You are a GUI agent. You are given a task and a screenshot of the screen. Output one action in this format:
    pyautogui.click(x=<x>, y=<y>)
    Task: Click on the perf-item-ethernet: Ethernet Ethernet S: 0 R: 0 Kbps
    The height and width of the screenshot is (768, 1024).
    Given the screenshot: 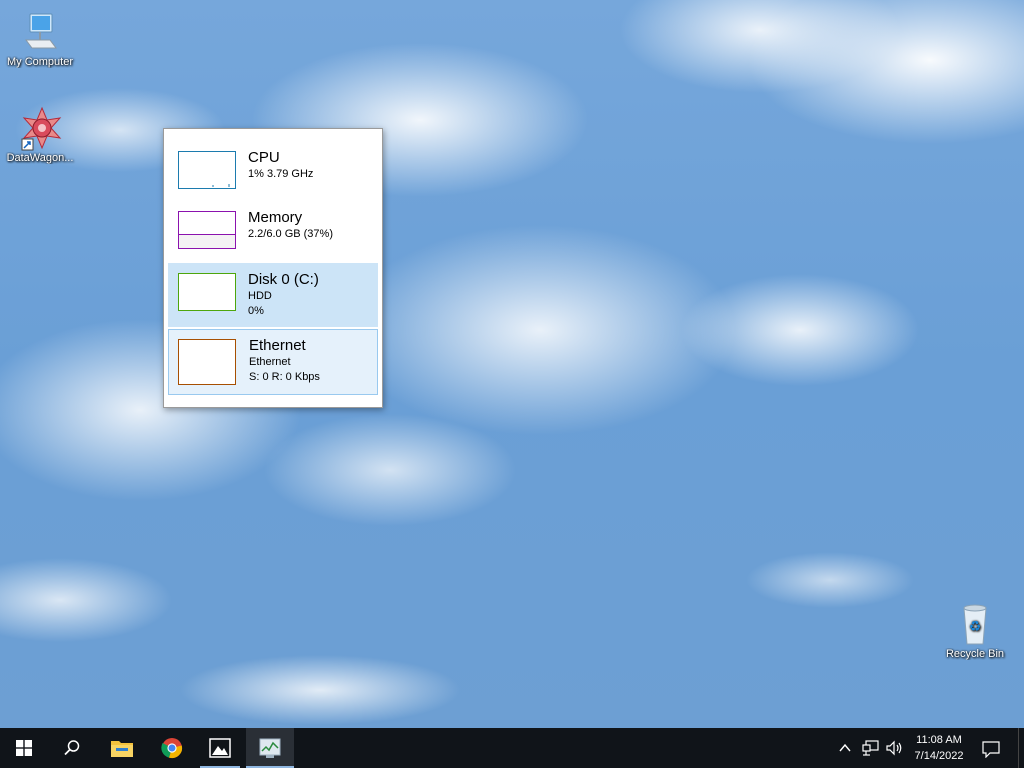 What is the action you would take?
    pyautogui.click(x=273, y=362)
    